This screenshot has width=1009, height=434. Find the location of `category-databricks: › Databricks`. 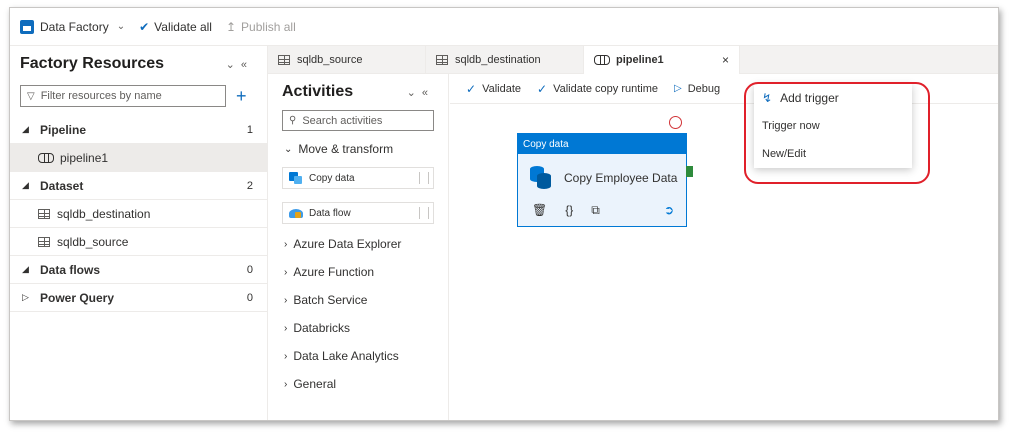

category-databricks: › Databricks is located at coordinates (358, 328).